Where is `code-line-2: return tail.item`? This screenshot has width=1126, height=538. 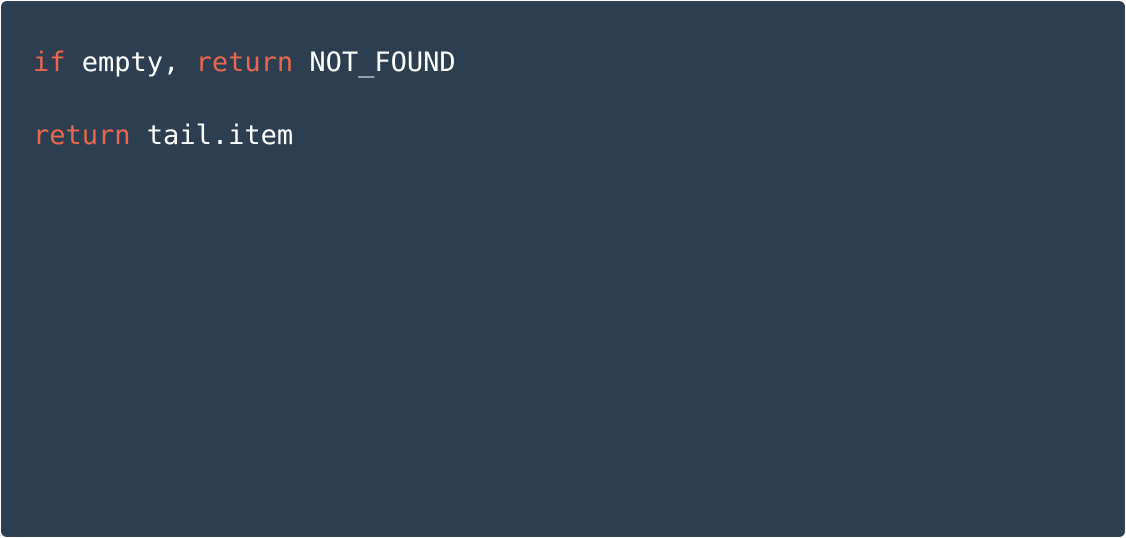
code-line-2: return tail.item is located at coordinates (579, 136).